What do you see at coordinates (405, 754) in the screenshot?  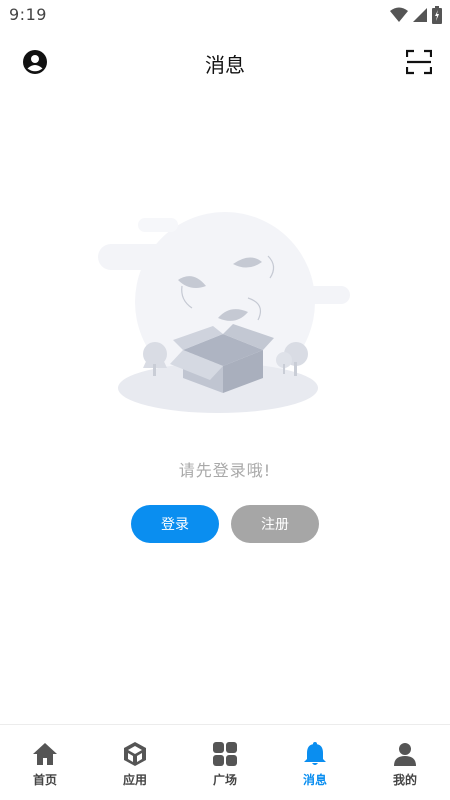 I see `user-icon` at bounding box center [405, 754].